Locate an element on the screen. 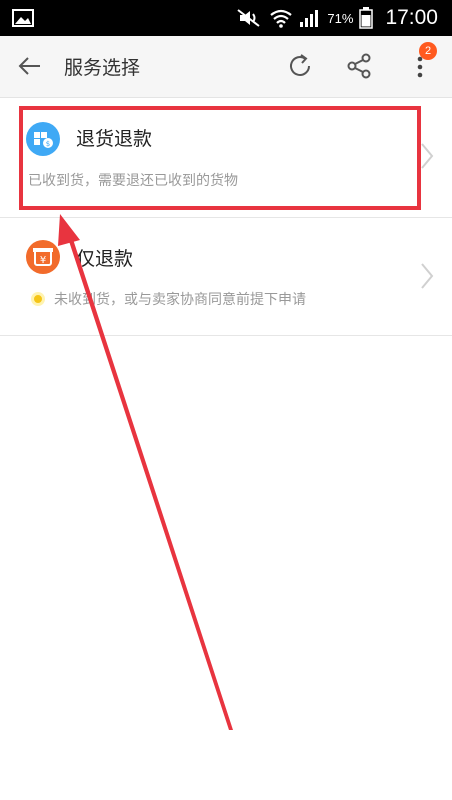  refresh-icon is located at coordinates (300, 66).